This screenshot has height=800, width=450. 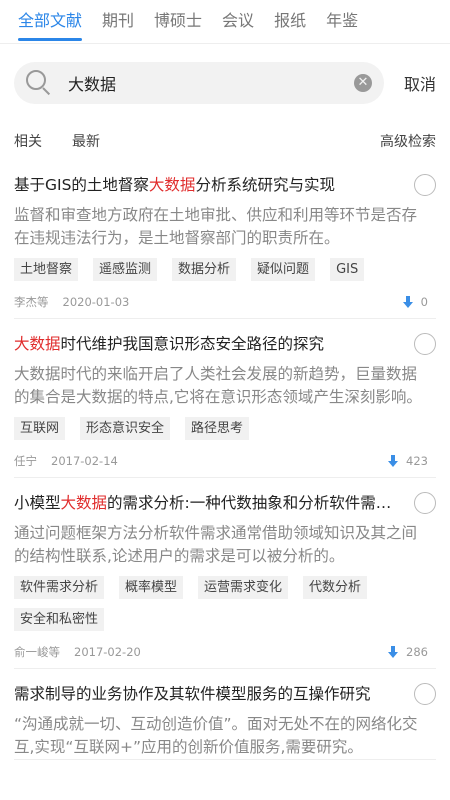 I want to click on sort-relevance: 相关, so click(x=28, y=141).